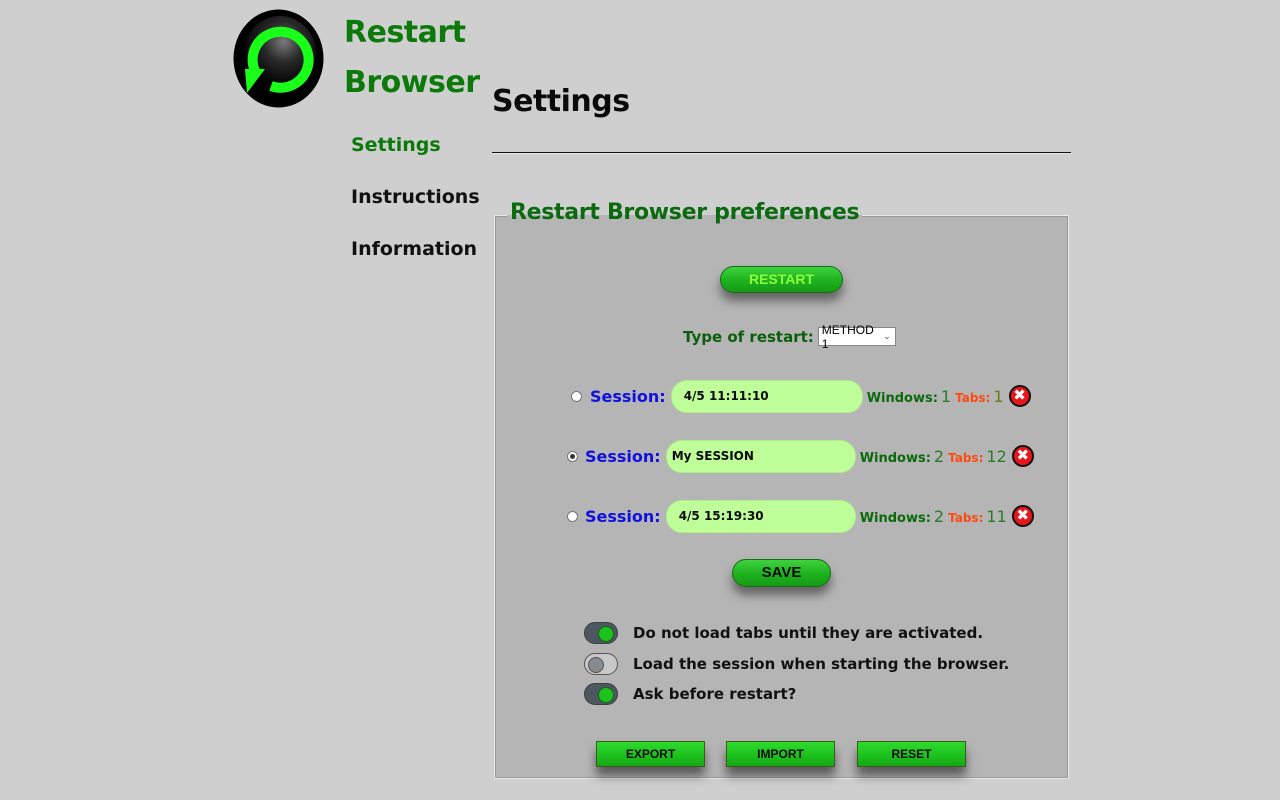 The height and width of the screenshot is (800, 1280). I want to click on windows-count: 1, so click(946, 396).